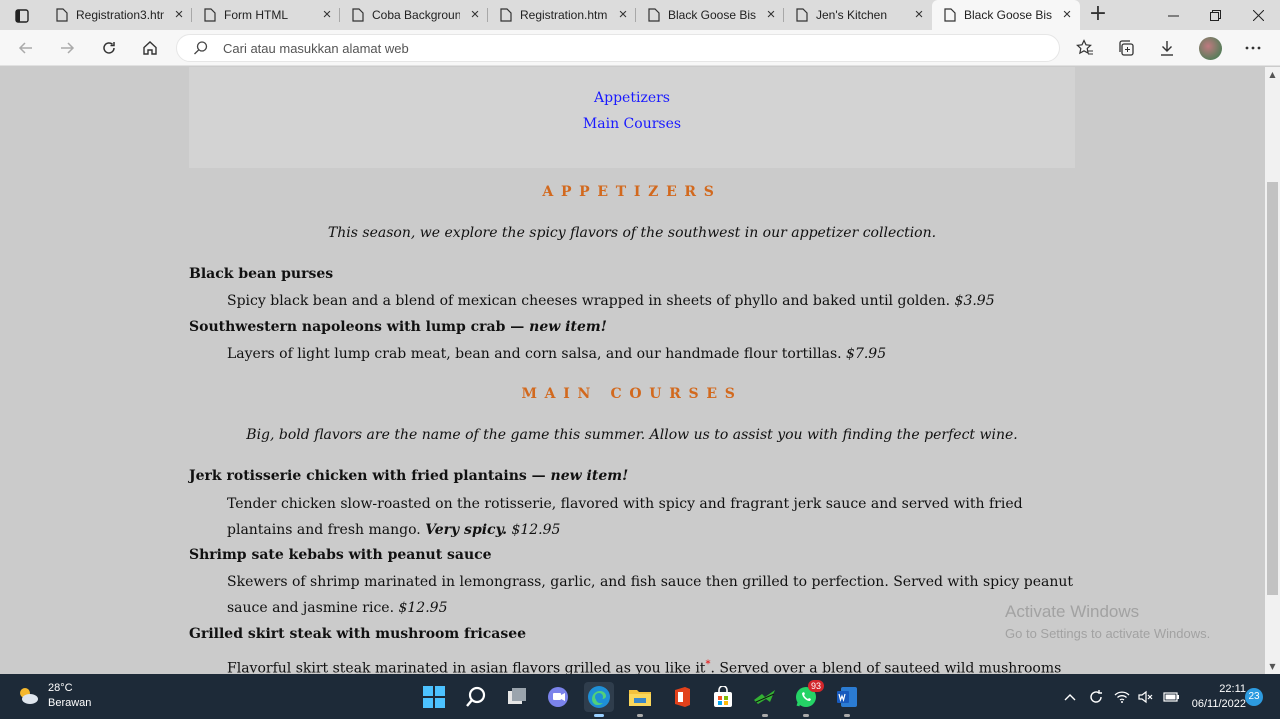  I want to click on profile-avatar, so click(1210, 48).